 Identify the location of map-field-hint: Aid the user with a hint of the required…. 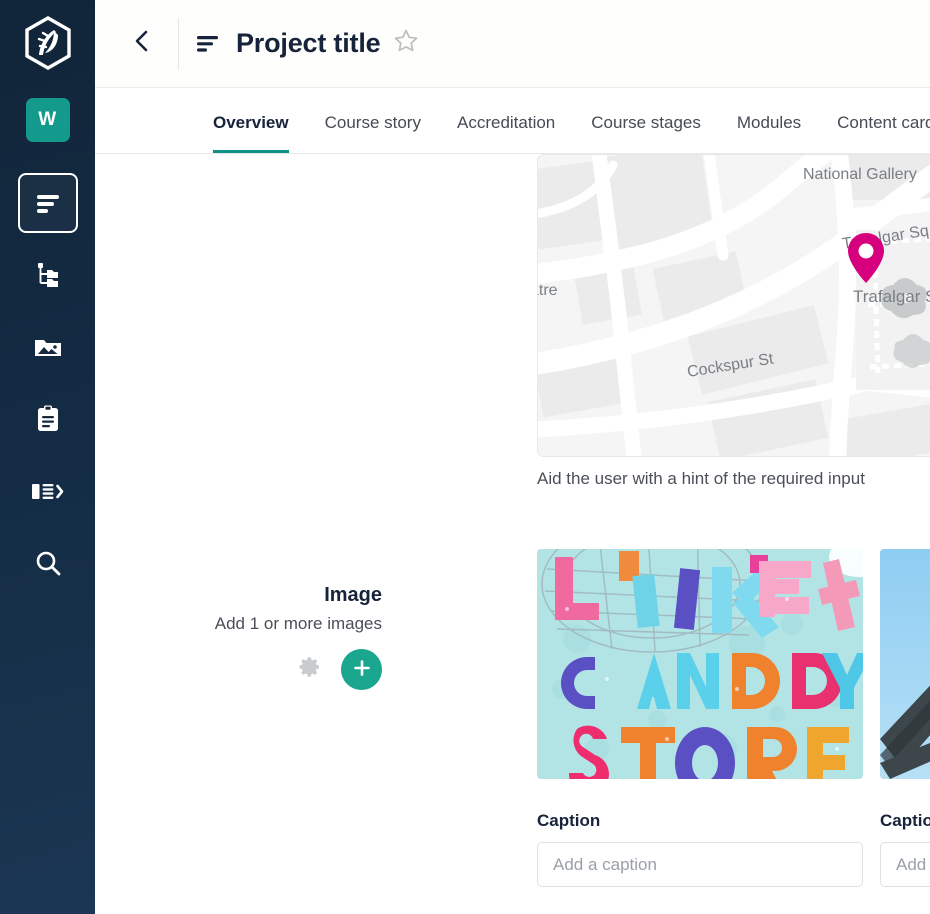
(701, 478).